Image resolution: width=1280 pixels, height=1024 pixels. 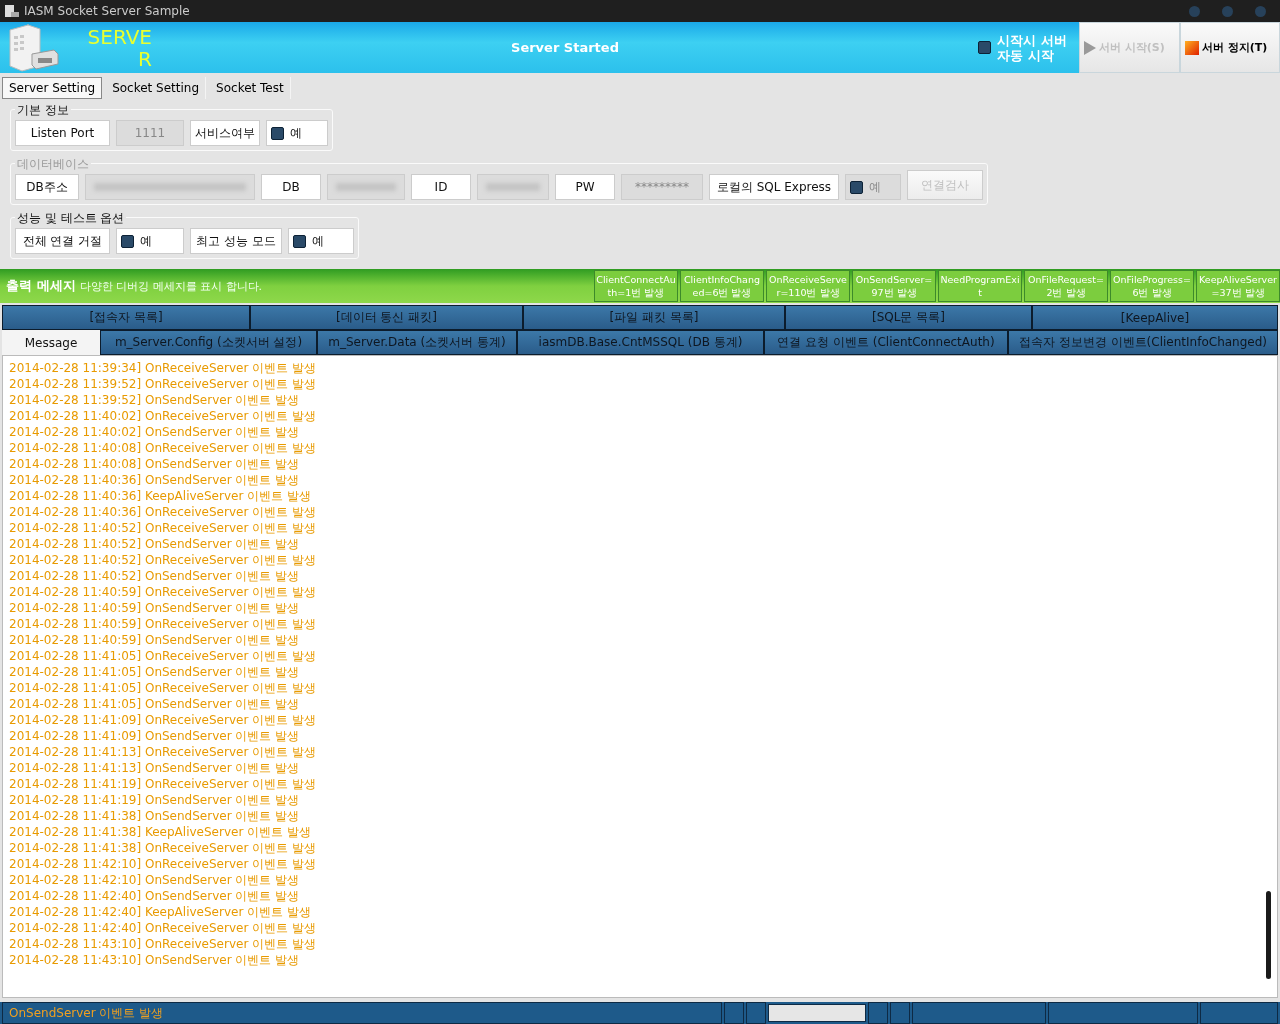 What do you see at coordinates (441, 187) in the screenshot?
I see `field-label: ID` at bounding box center [441, 187].